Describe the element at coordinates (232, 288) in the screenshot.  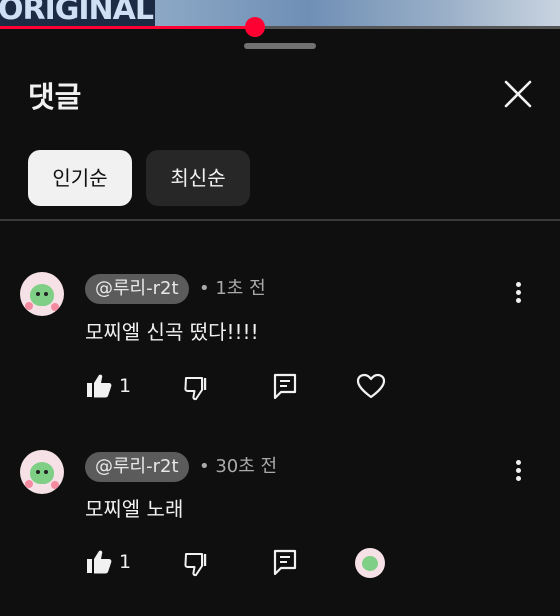
I see `comment-timestamp: • 1초 전` at that location.